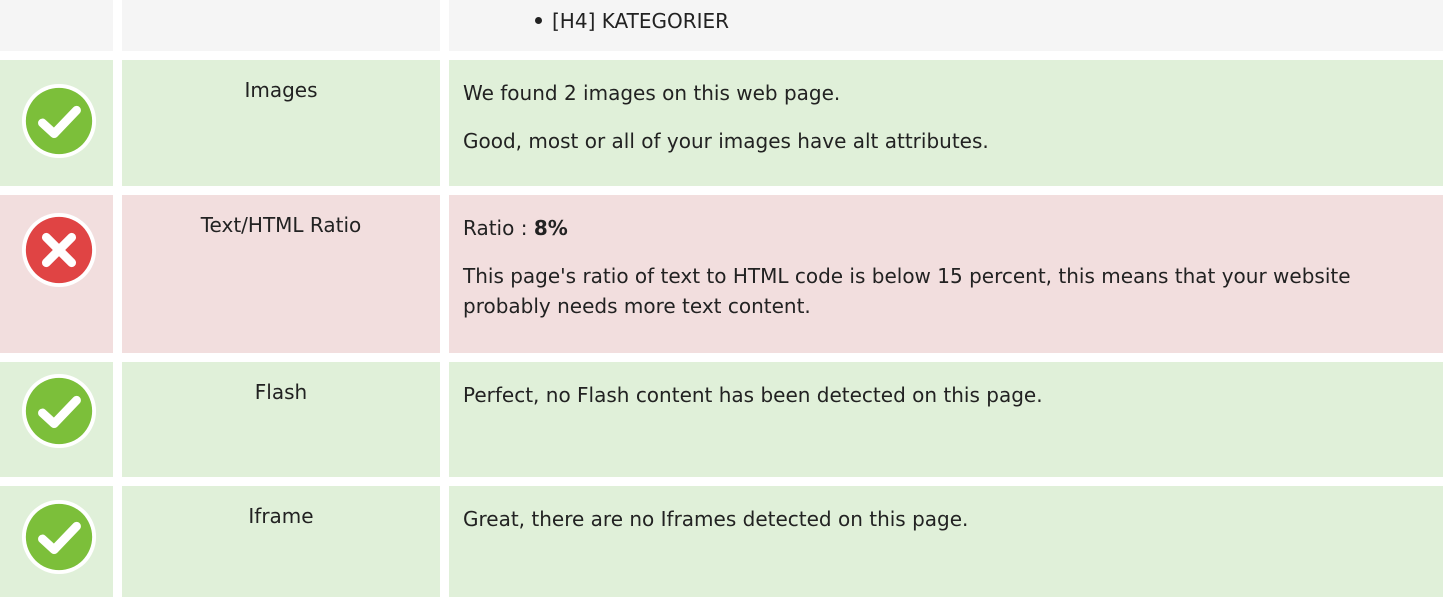 Image resolution: width=1443 pixels, height=597 pixels. I want to click on headings-row: [H4] KATEGORIER, so click(721, 25).